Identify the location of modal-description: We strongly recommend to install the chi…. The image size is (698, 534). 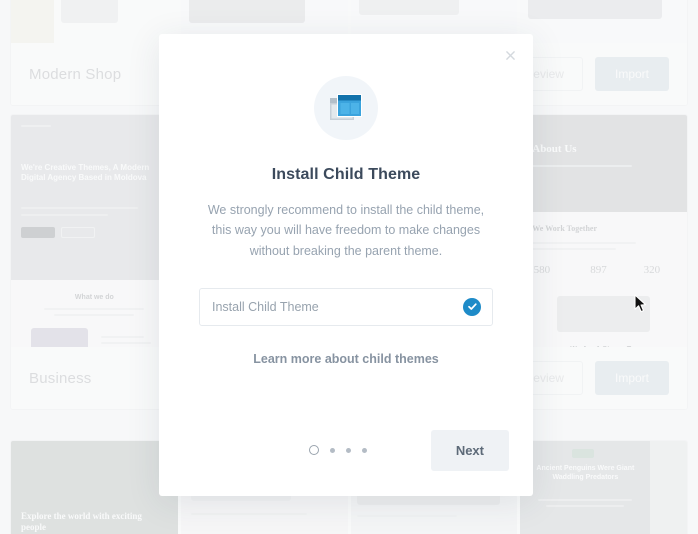
(346, 230).